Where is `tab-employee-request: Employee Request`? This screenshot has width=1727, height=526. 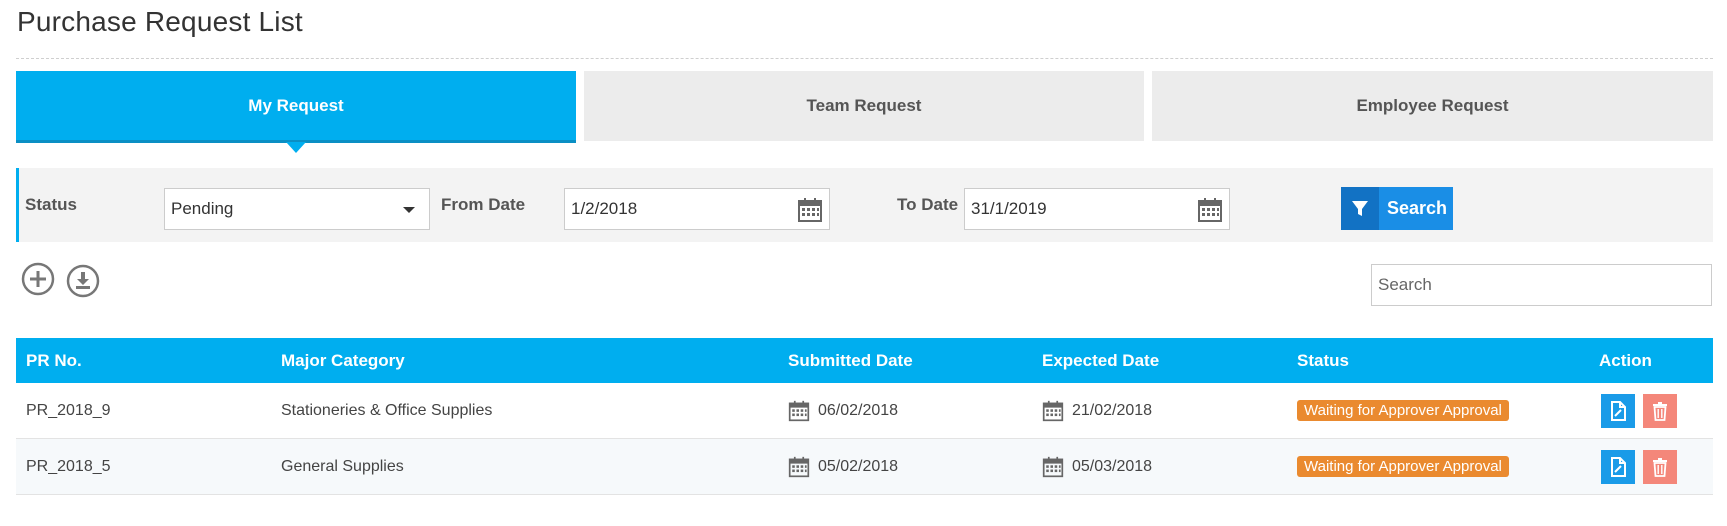
tab-employee-request: Employee Request is located at coordinates (1432, 106).